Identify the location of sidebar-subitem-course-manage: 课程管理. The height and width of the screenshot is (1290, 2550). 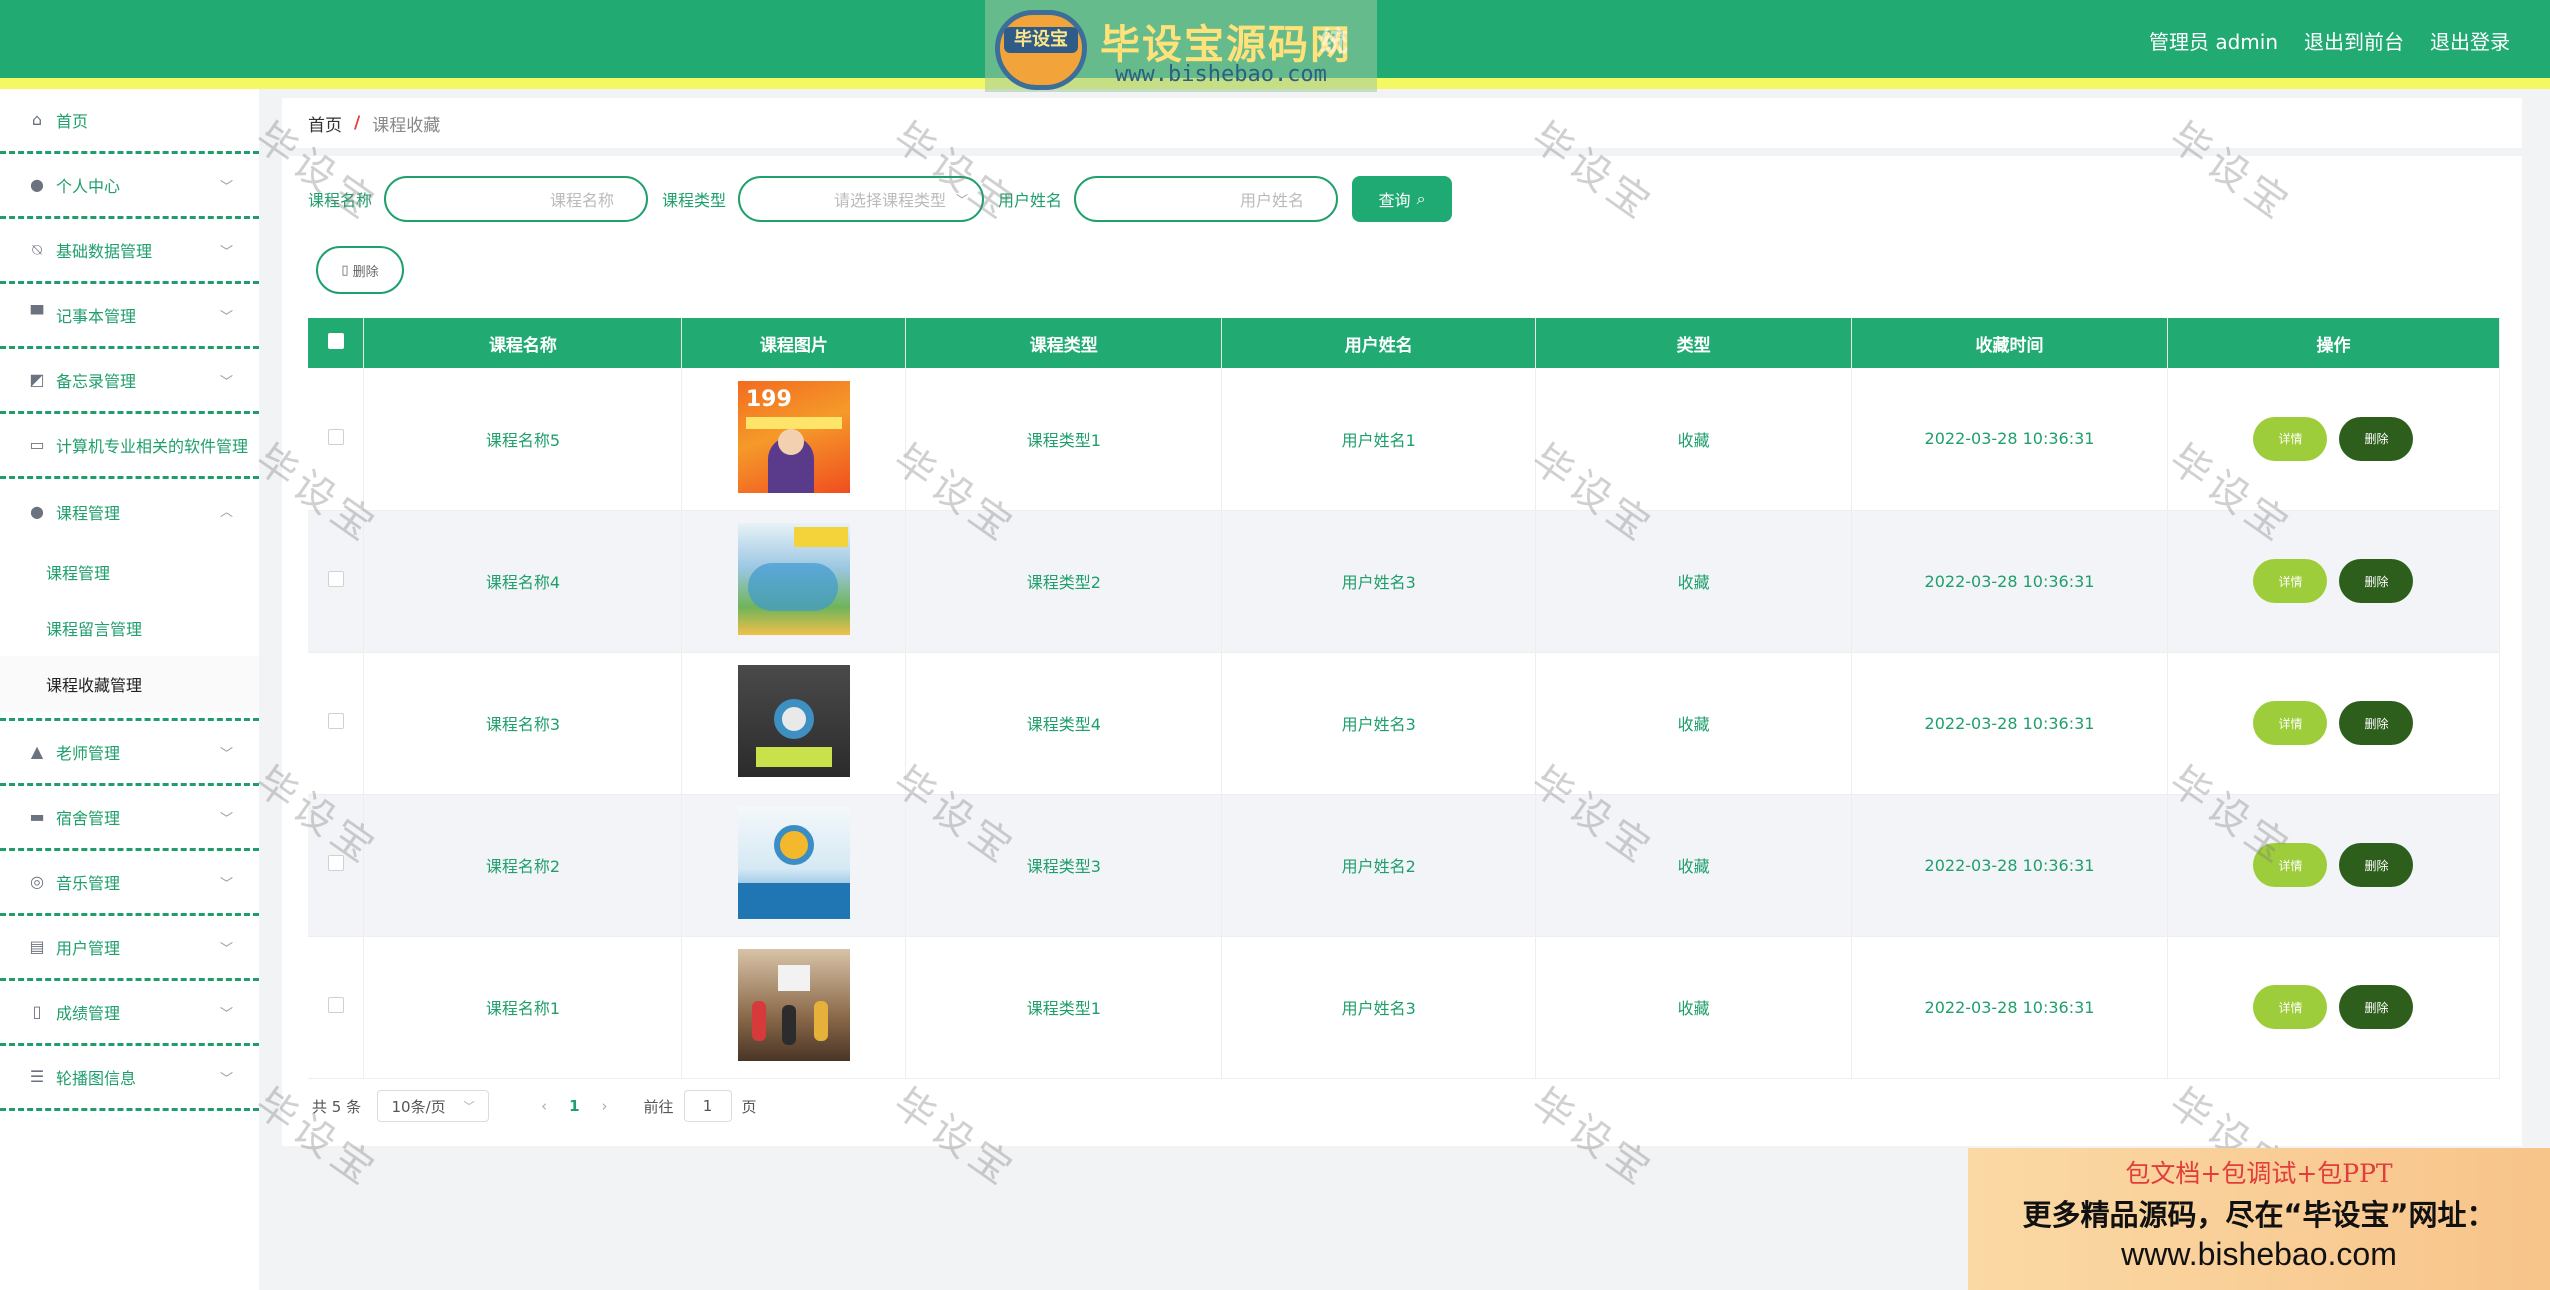
(129, 572).